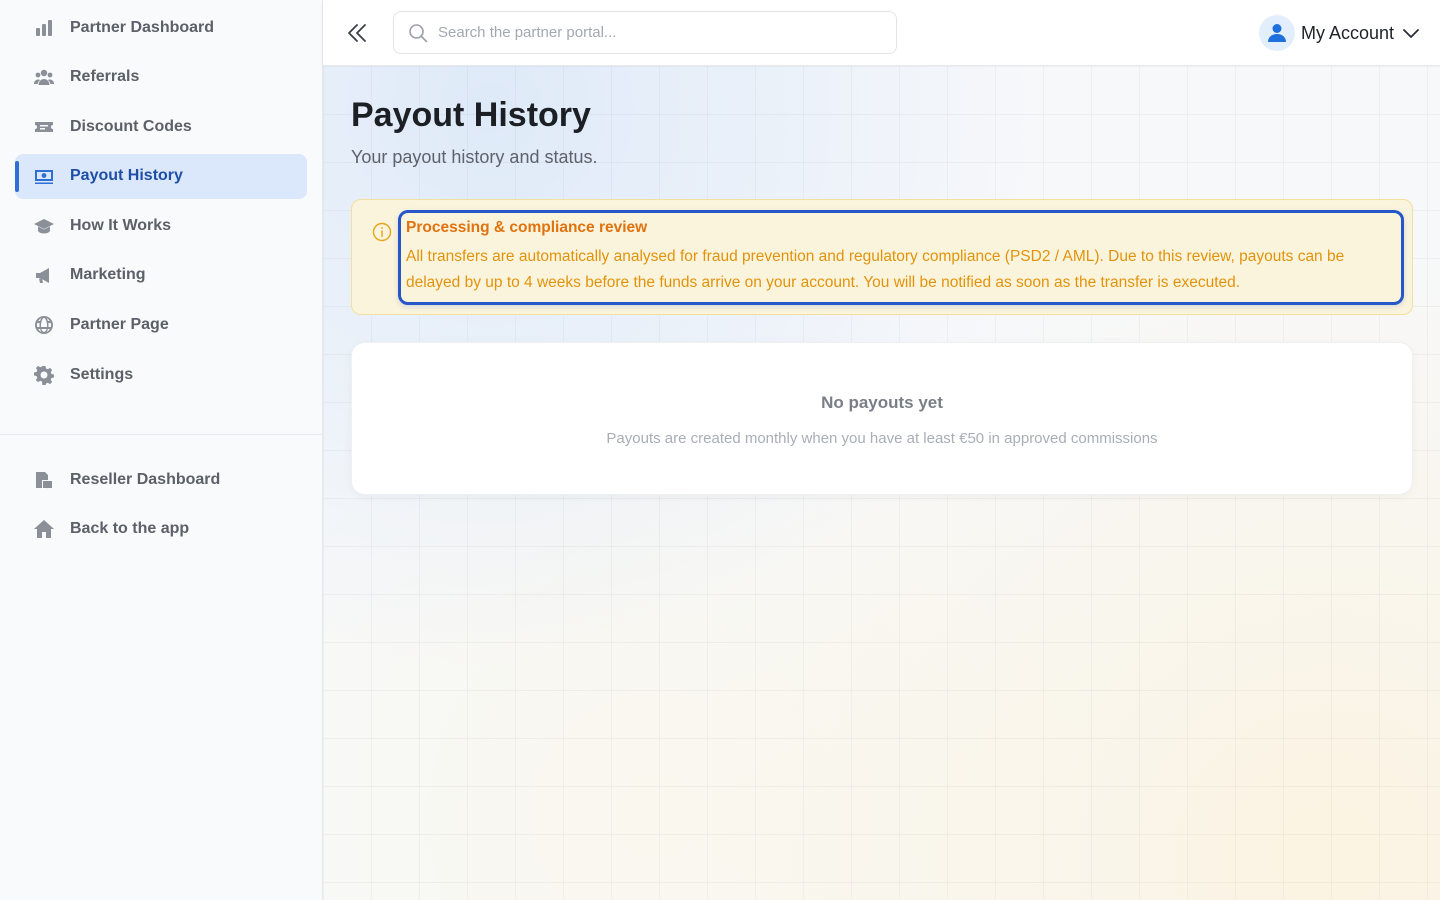 This screenshot has width=1440, height=900. I want to click on megaphone-icon, so click(44, 275).